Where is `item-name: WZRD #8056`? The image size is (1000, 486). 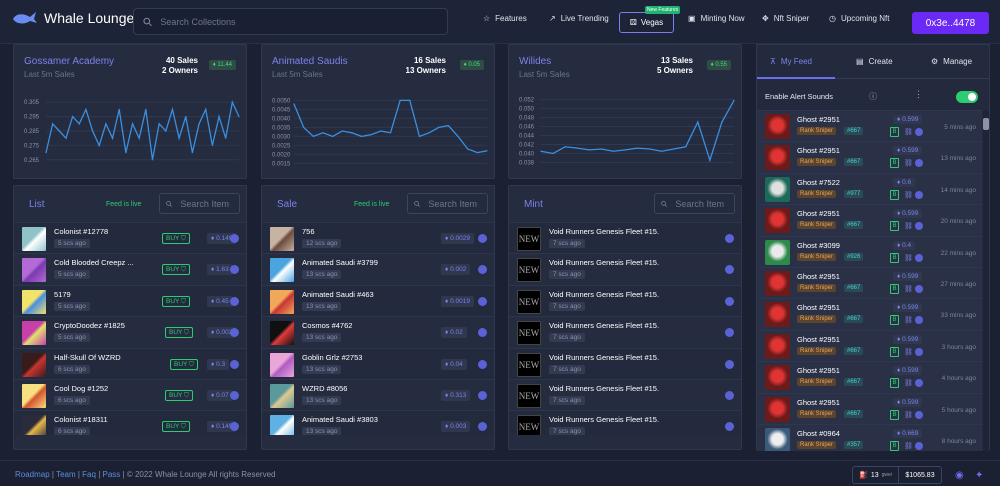 item-name: WZRD #8056 is located at coordinates (324, 388).